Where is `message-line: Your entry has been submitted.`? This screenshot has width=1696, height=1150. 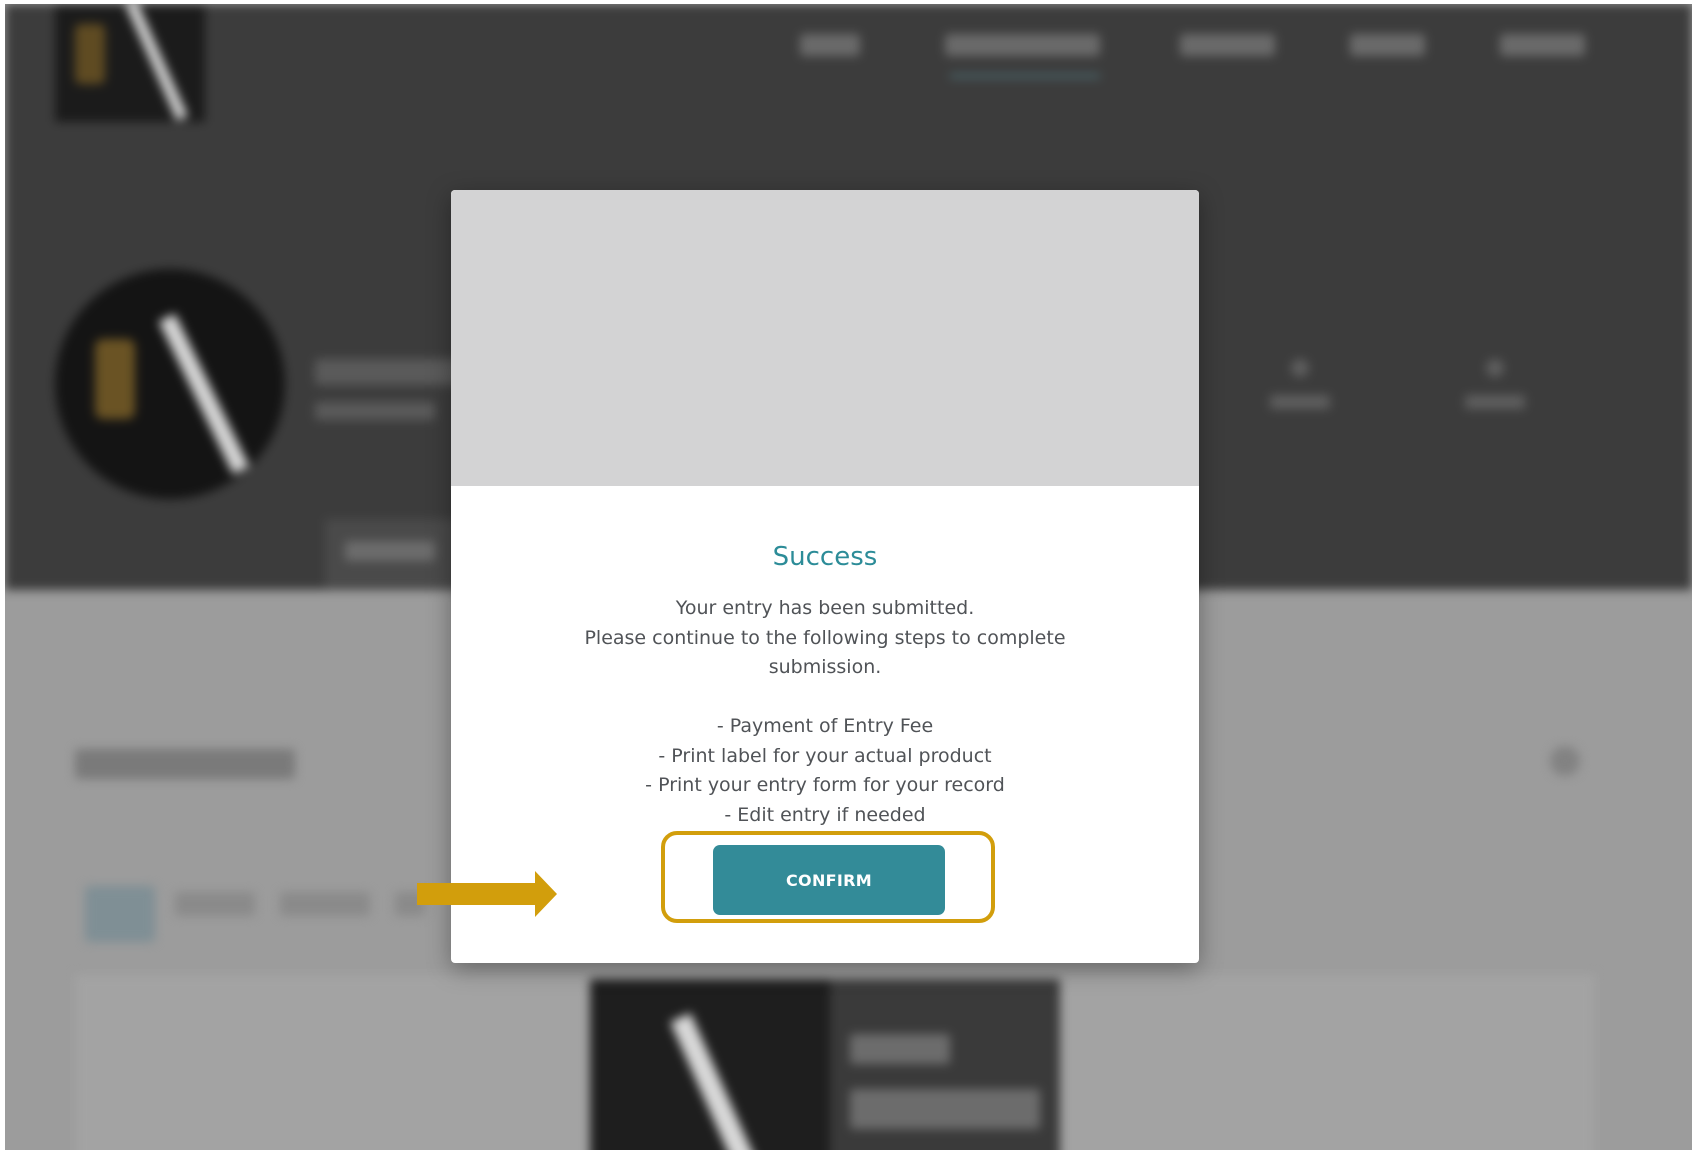
message-line: Your entry has been submitted. is located at coordinates (825, 608).